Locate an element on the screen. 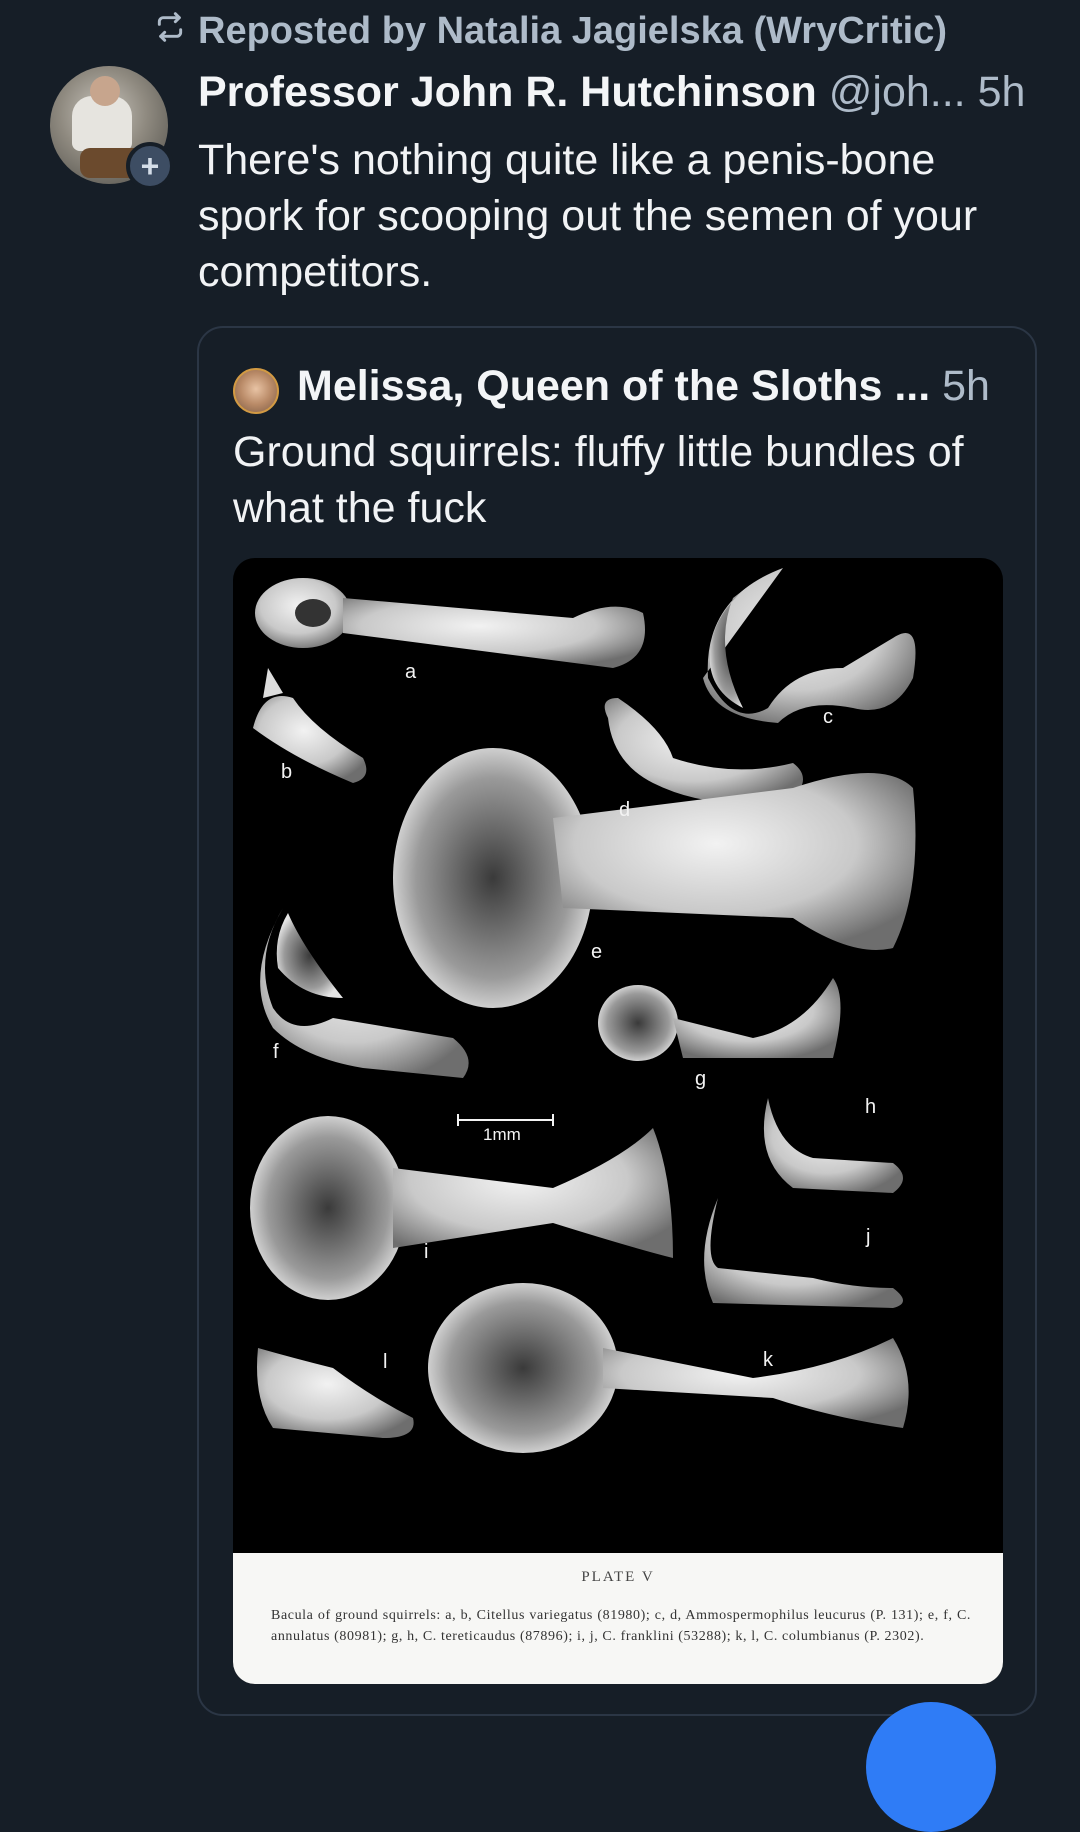 The height and width of the screenshot is (1832, 1080). specimen-label-l: l is located at coordinates (385, 1362).